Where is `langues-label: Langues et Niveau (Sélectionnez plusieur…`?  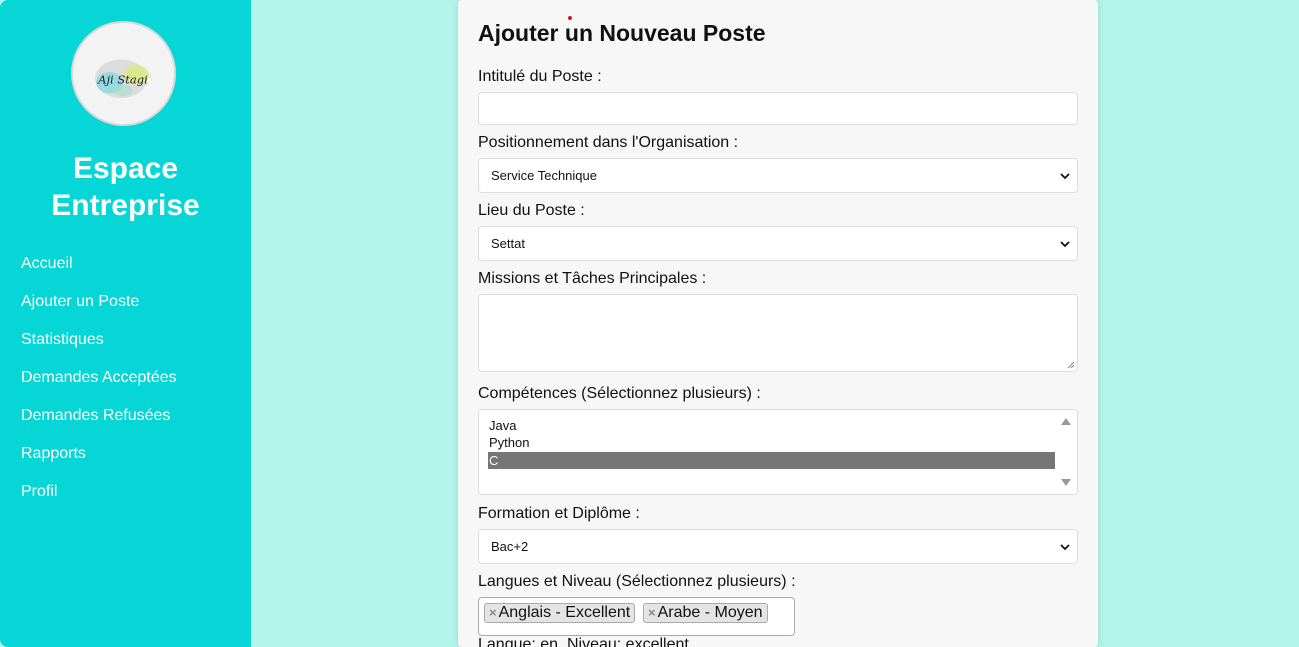 langues-label: Langues et Niveau (Sélectionnez plusieur… is located at coordinates (637, 581).